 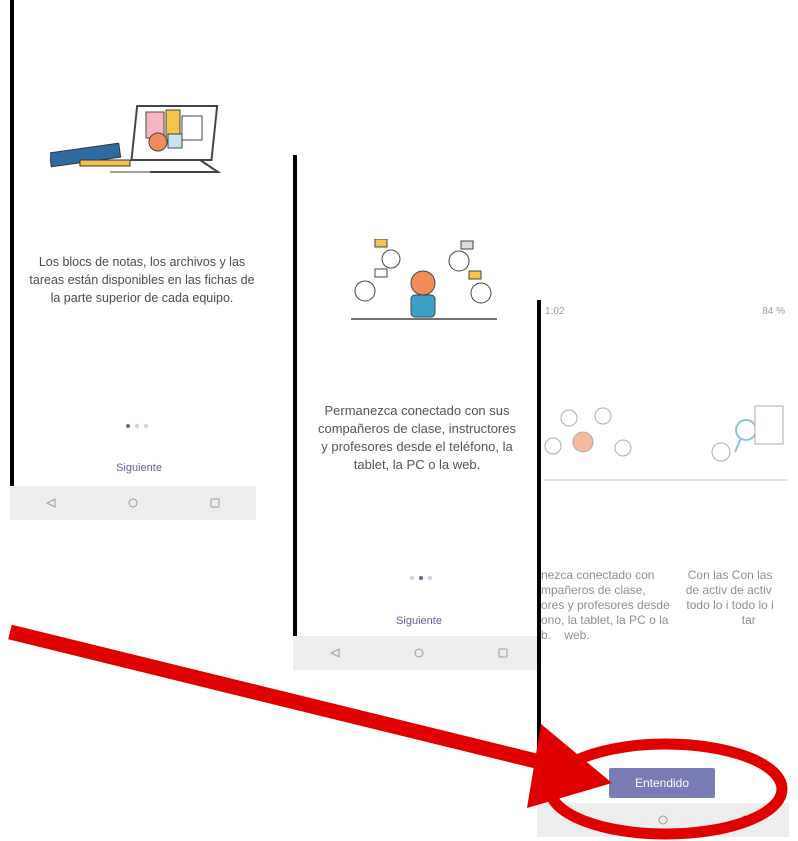 What do you see at coordinates (648, 620) in the screenshot?
I see `ghost-line: ono, la tablet, la PC o la tar` at bounding box center [648, 620].